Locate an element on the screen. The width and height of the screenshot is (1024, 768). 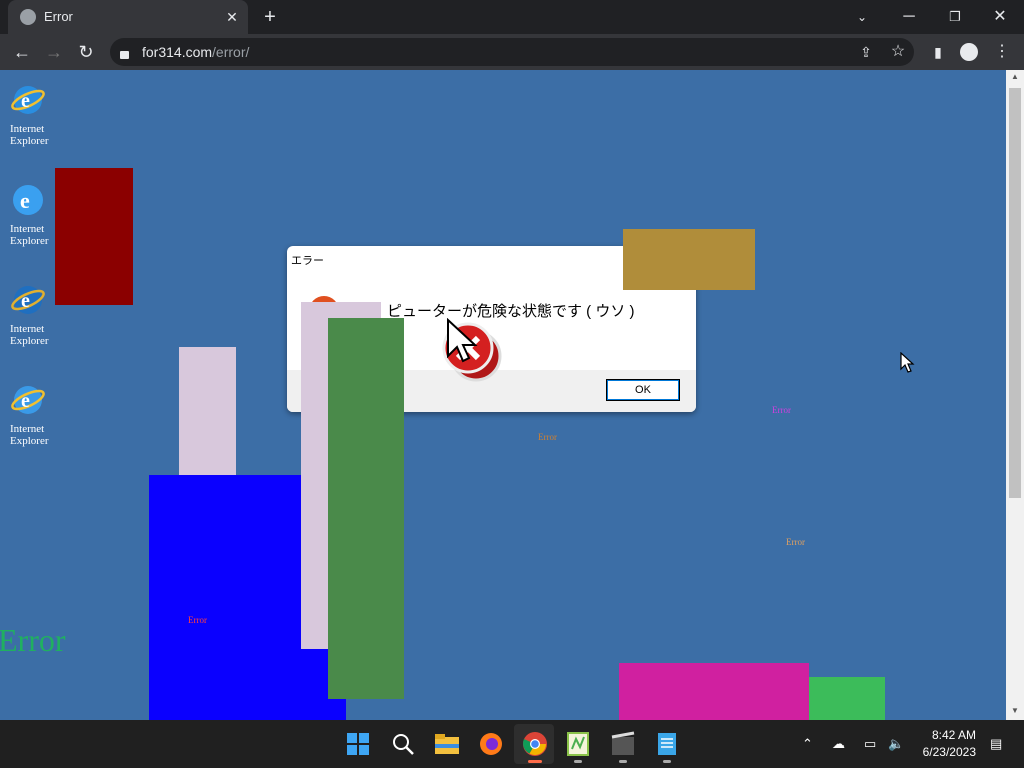
windows-start-icon is located at coordinates (358, 744).